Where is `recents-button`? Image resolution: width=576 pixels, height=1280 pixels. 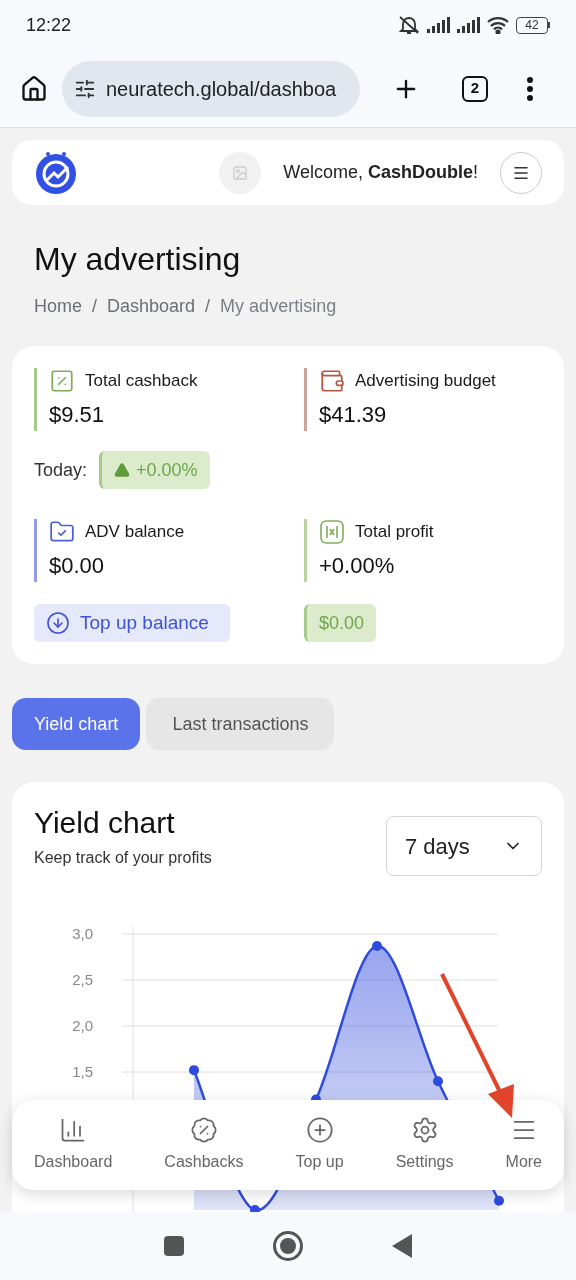
recents-button is located at coordinates (174, 1246).